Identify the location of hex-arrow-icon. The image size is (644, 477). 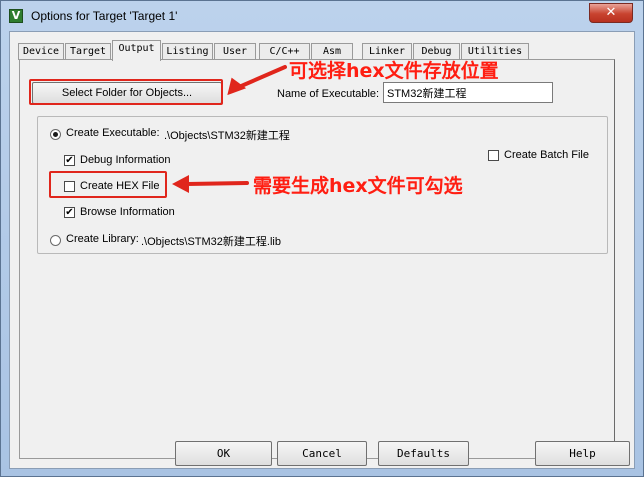
(210, 184).